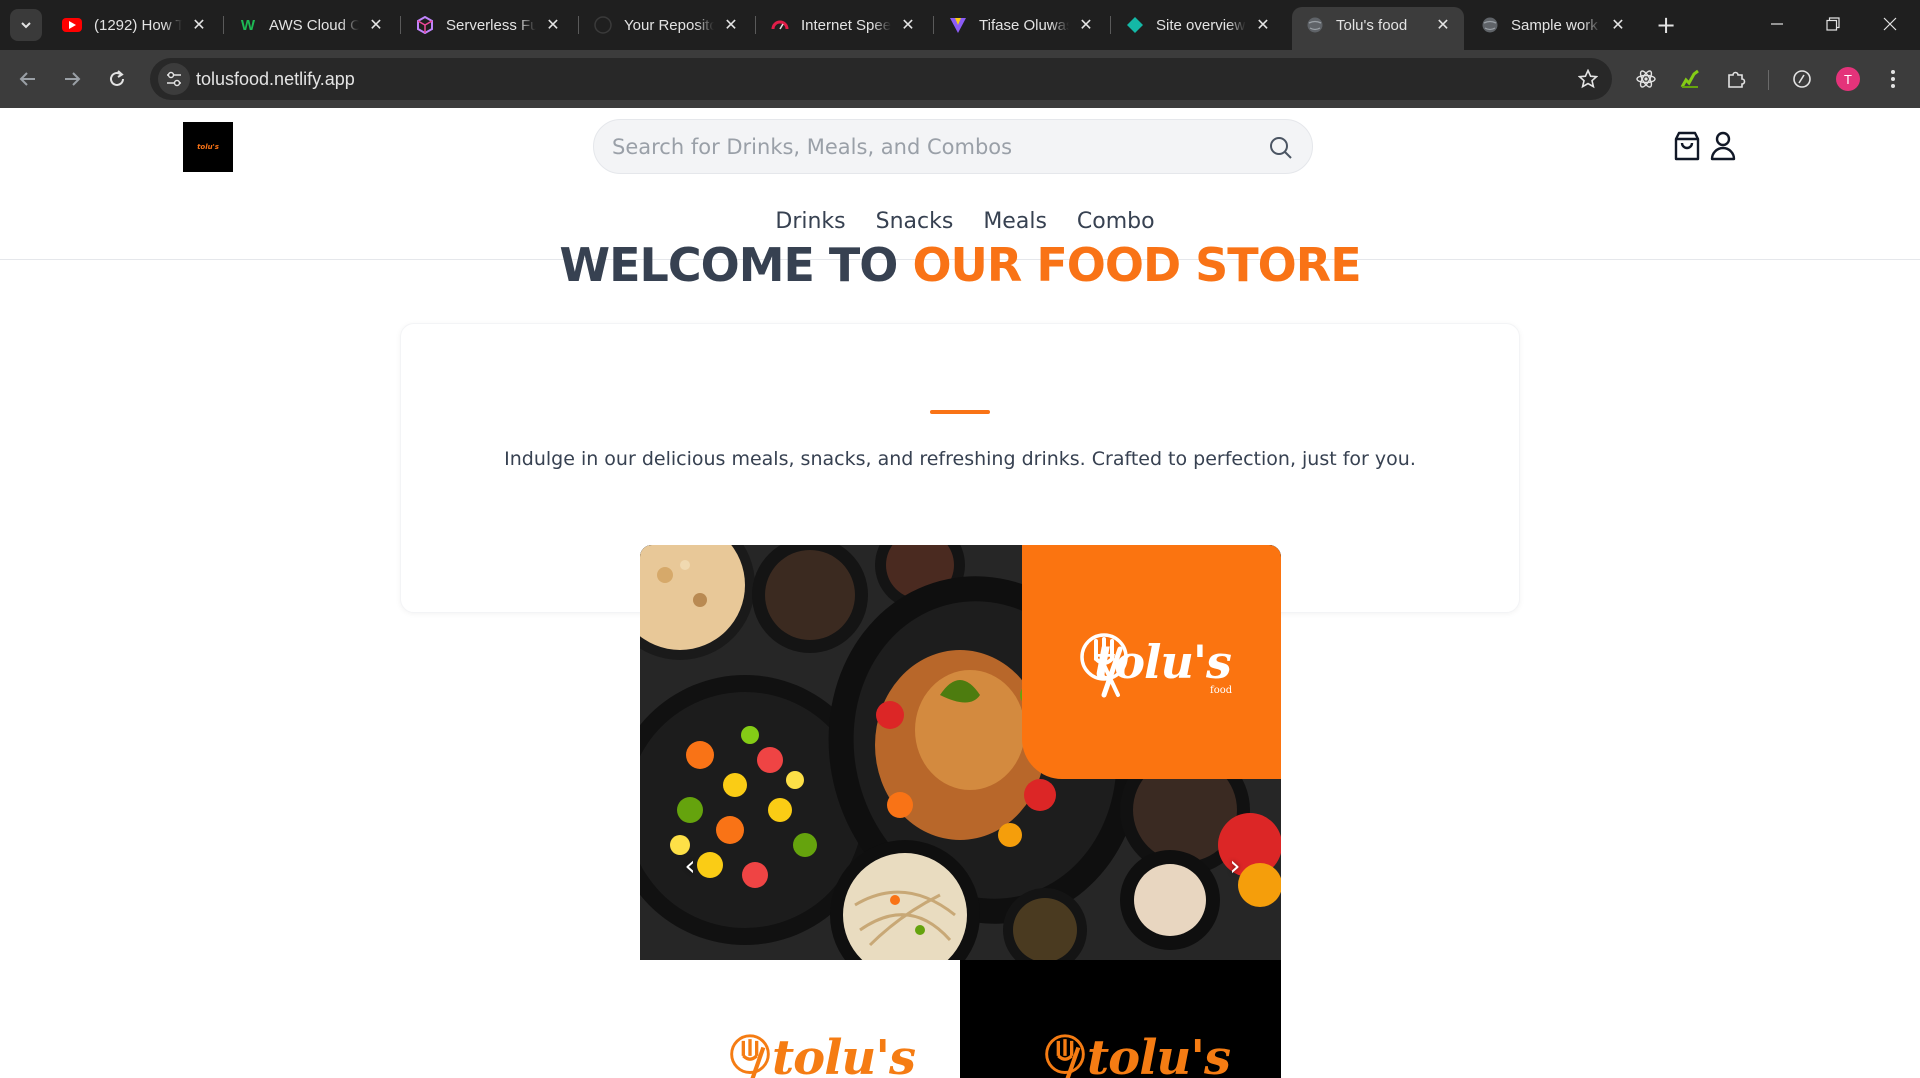 This screenshot has width=1920, height=1078. I want to click on tab-title: Tolu's food, so click(1372, 25).